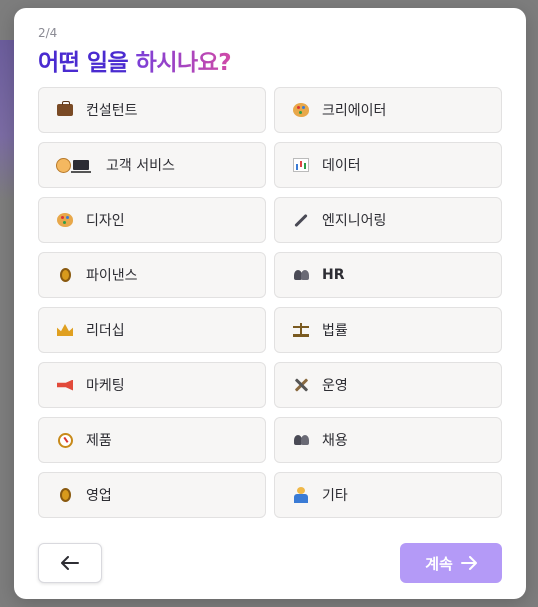 This screenshot has height=607, width=538. Describe the element at coordinates (388, 110) in the screenshot. I see `option-creator: 크리에이터` at that location.